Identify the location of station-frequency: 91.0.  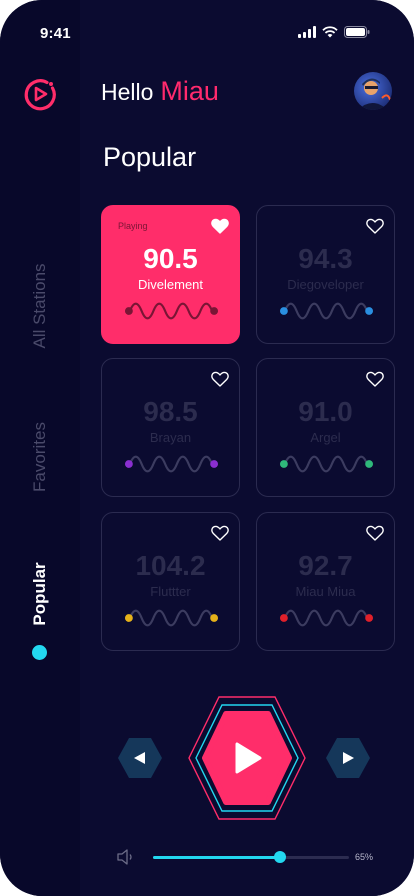
(325, 411).